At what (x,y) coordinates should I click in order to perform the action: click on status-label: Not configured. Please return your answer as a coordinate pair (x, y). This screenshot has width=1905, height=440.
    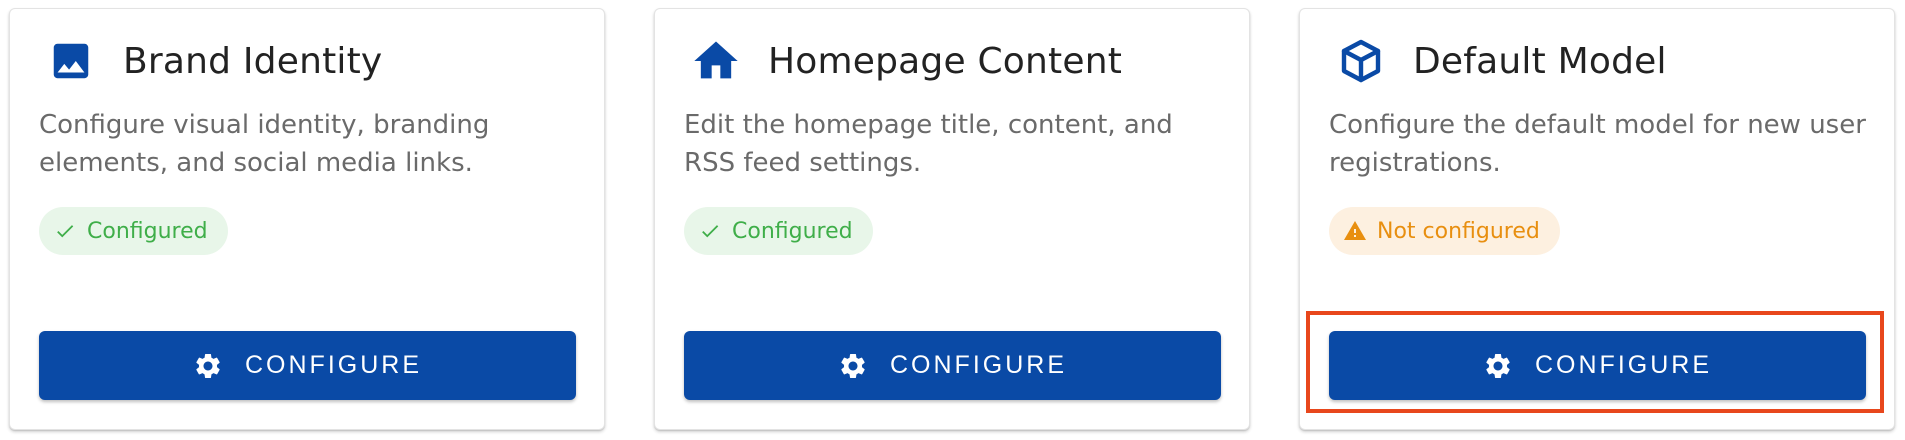
    Looking at the image, I should click on (1458, 231).